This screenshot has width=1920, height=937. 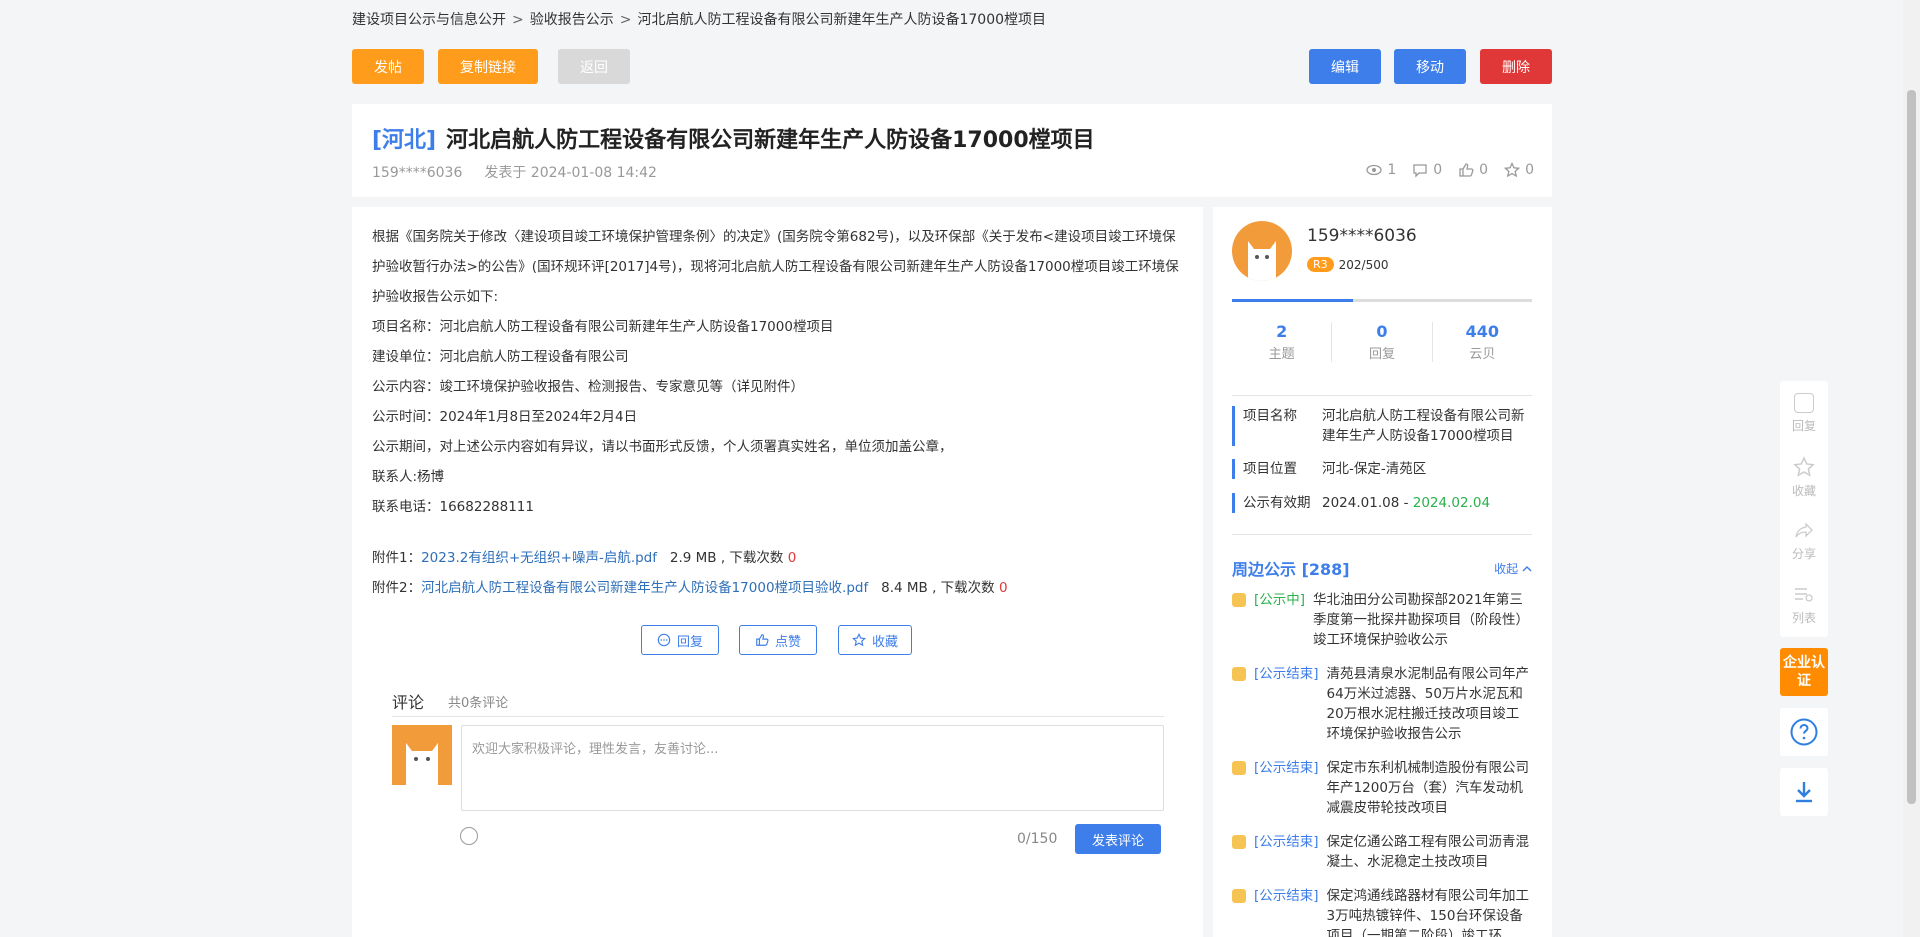 I want to click on download-icon, so click(x=1804, y=792).